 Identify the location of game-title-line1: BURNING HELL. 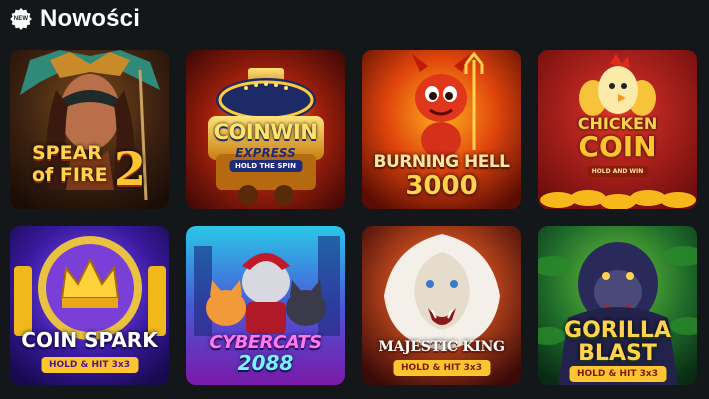
(441, 162).